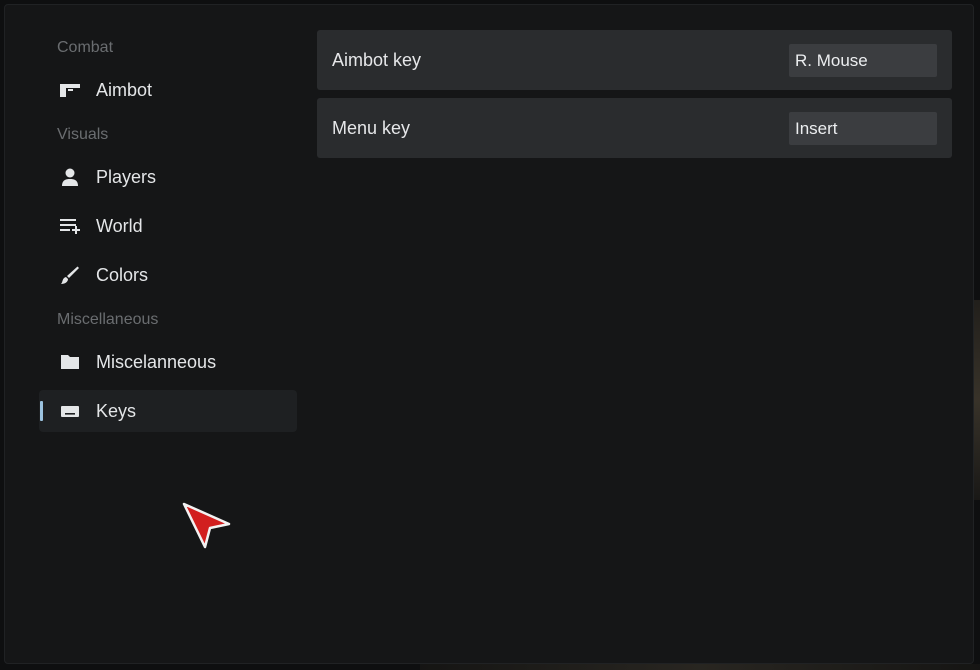 This screenshot has width=980, height=670. I want to click on keybind-input: R. Mouse, so click(863, 60).